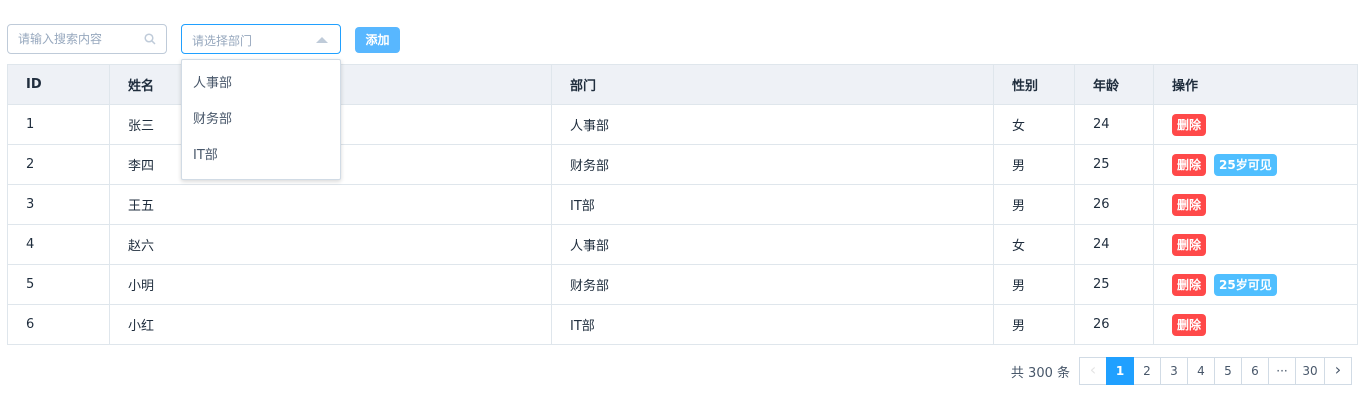 The image size is (1364, 418). Describe the element at coordinates (1282, 371) in the screenshot. I see `page-ellipsis: ···` at that location.